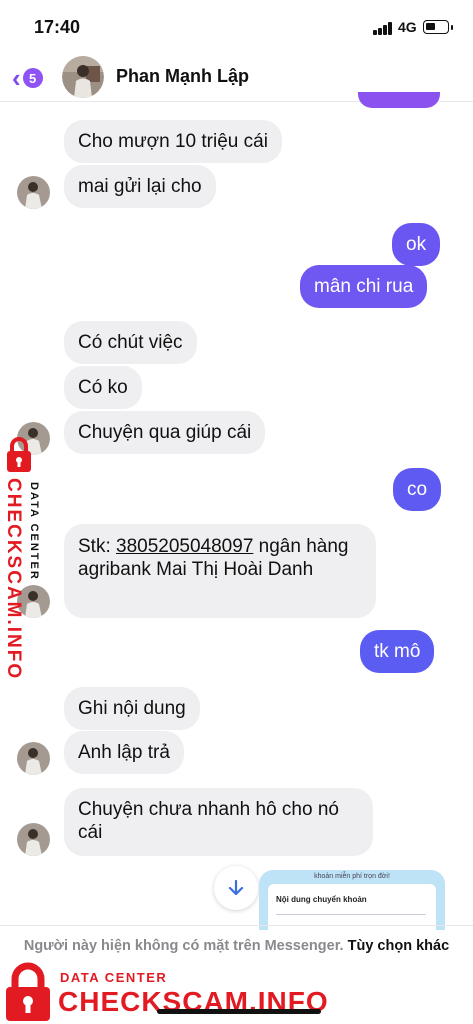  Describe the element at coordinates (130, 342) in the screenshot. I see `message-incoming: Có chút việc` at that location.